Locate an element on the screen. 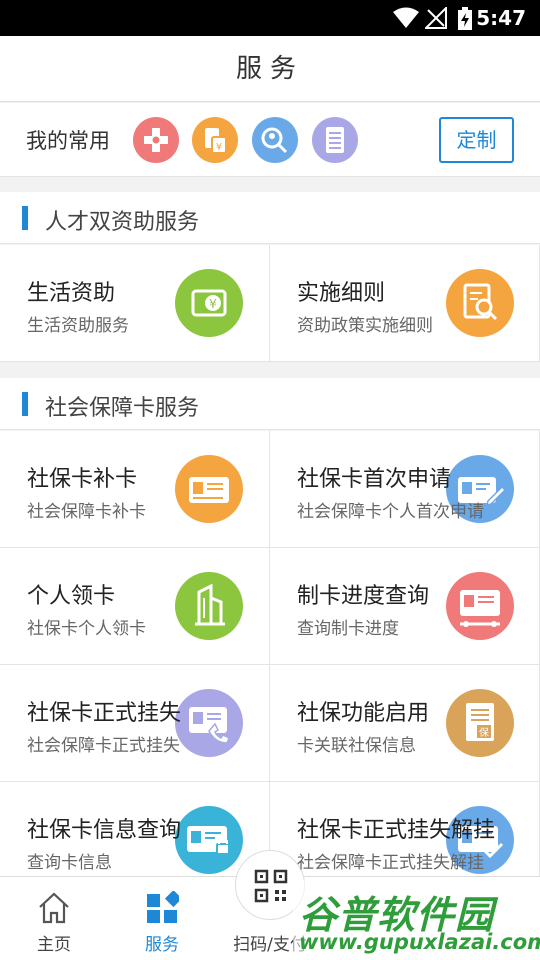 The height and width of the screenshot is (960, 540). building-icon is located at coordinates (209, 606).